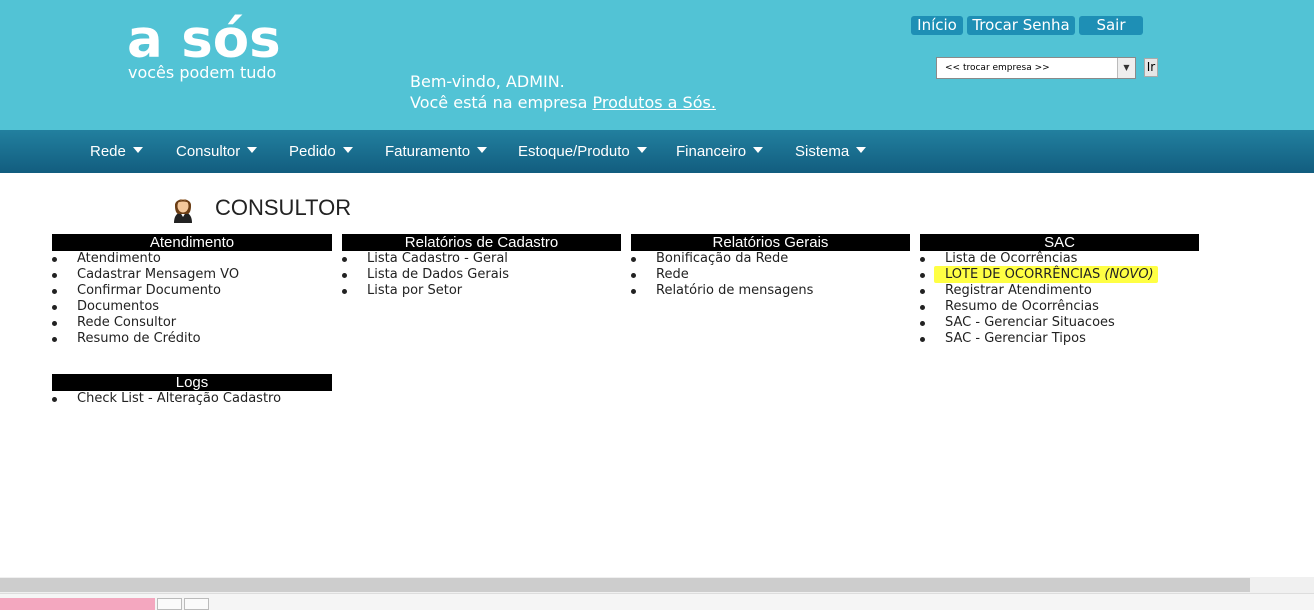 Image resolution: width=1314 pixels, height=610 pixels. I want to click on list-item: Registrar Atendimento, so click(1059, 291).